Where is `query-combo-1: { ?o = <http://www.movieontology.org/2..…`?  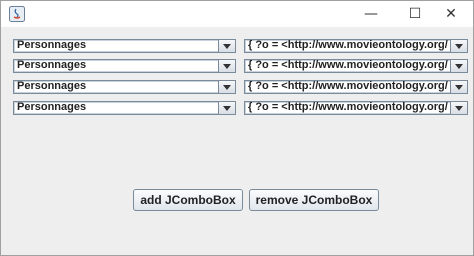
query-combo-1: { ?o = <http://www.movieontology.org/2..… is located at coordinates (356, 46).